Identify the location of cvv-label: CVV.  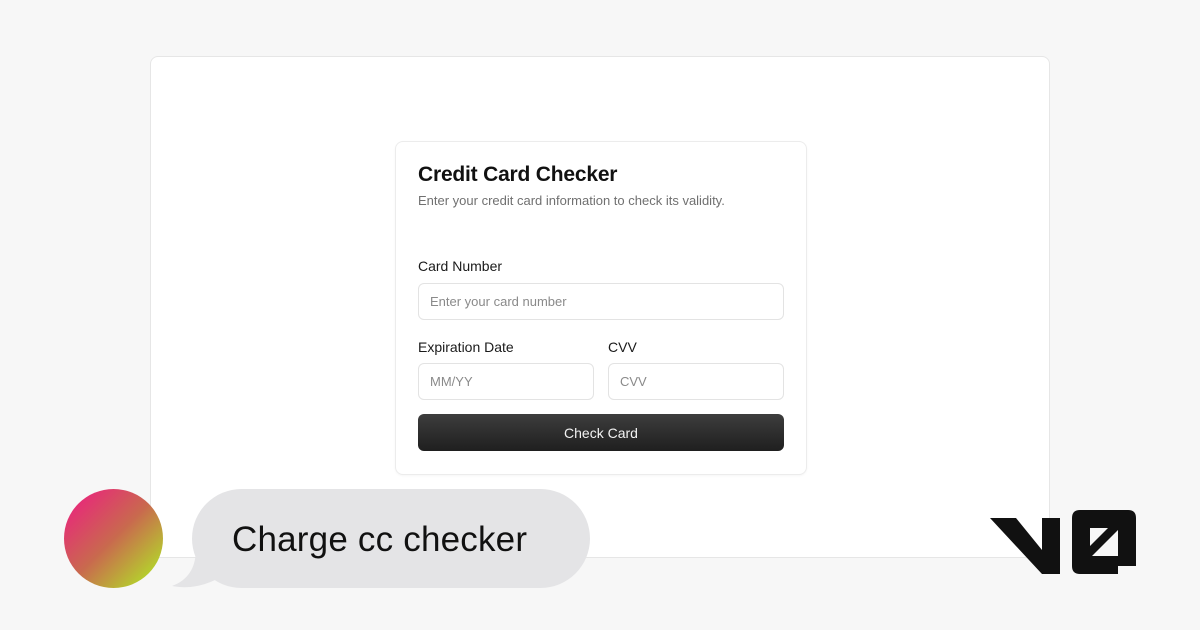
(622, 347).